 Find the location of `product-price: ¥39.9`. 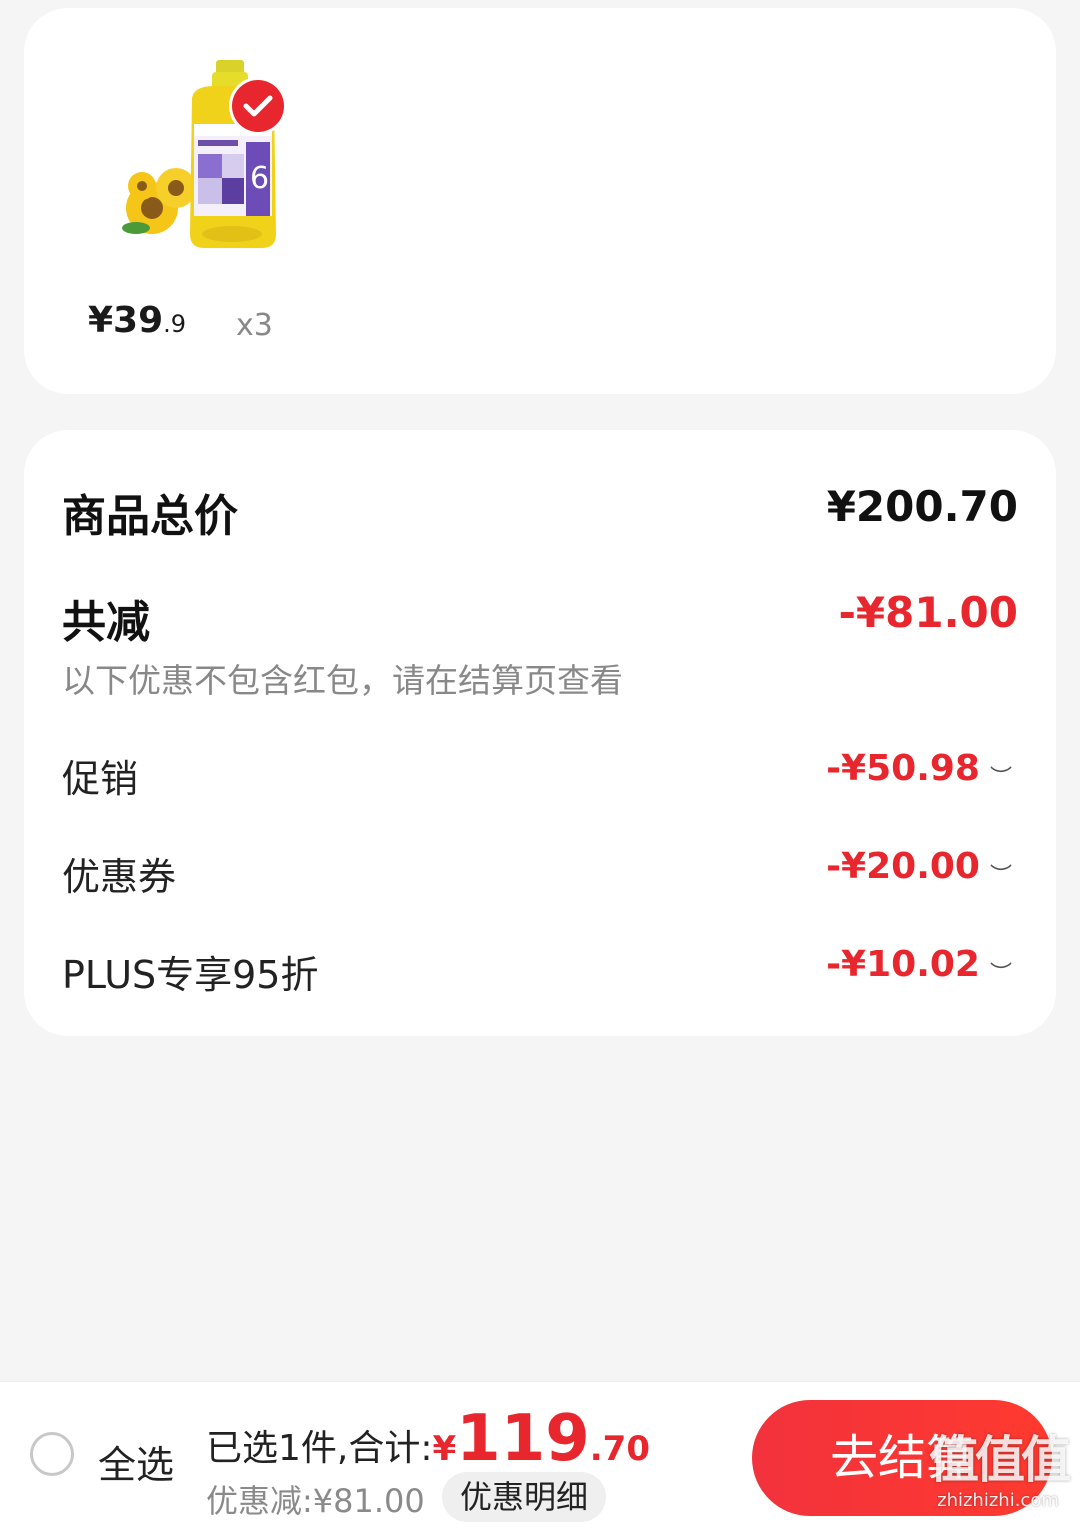

product-price: ¥39.9 is located at coordinates (137, 320).